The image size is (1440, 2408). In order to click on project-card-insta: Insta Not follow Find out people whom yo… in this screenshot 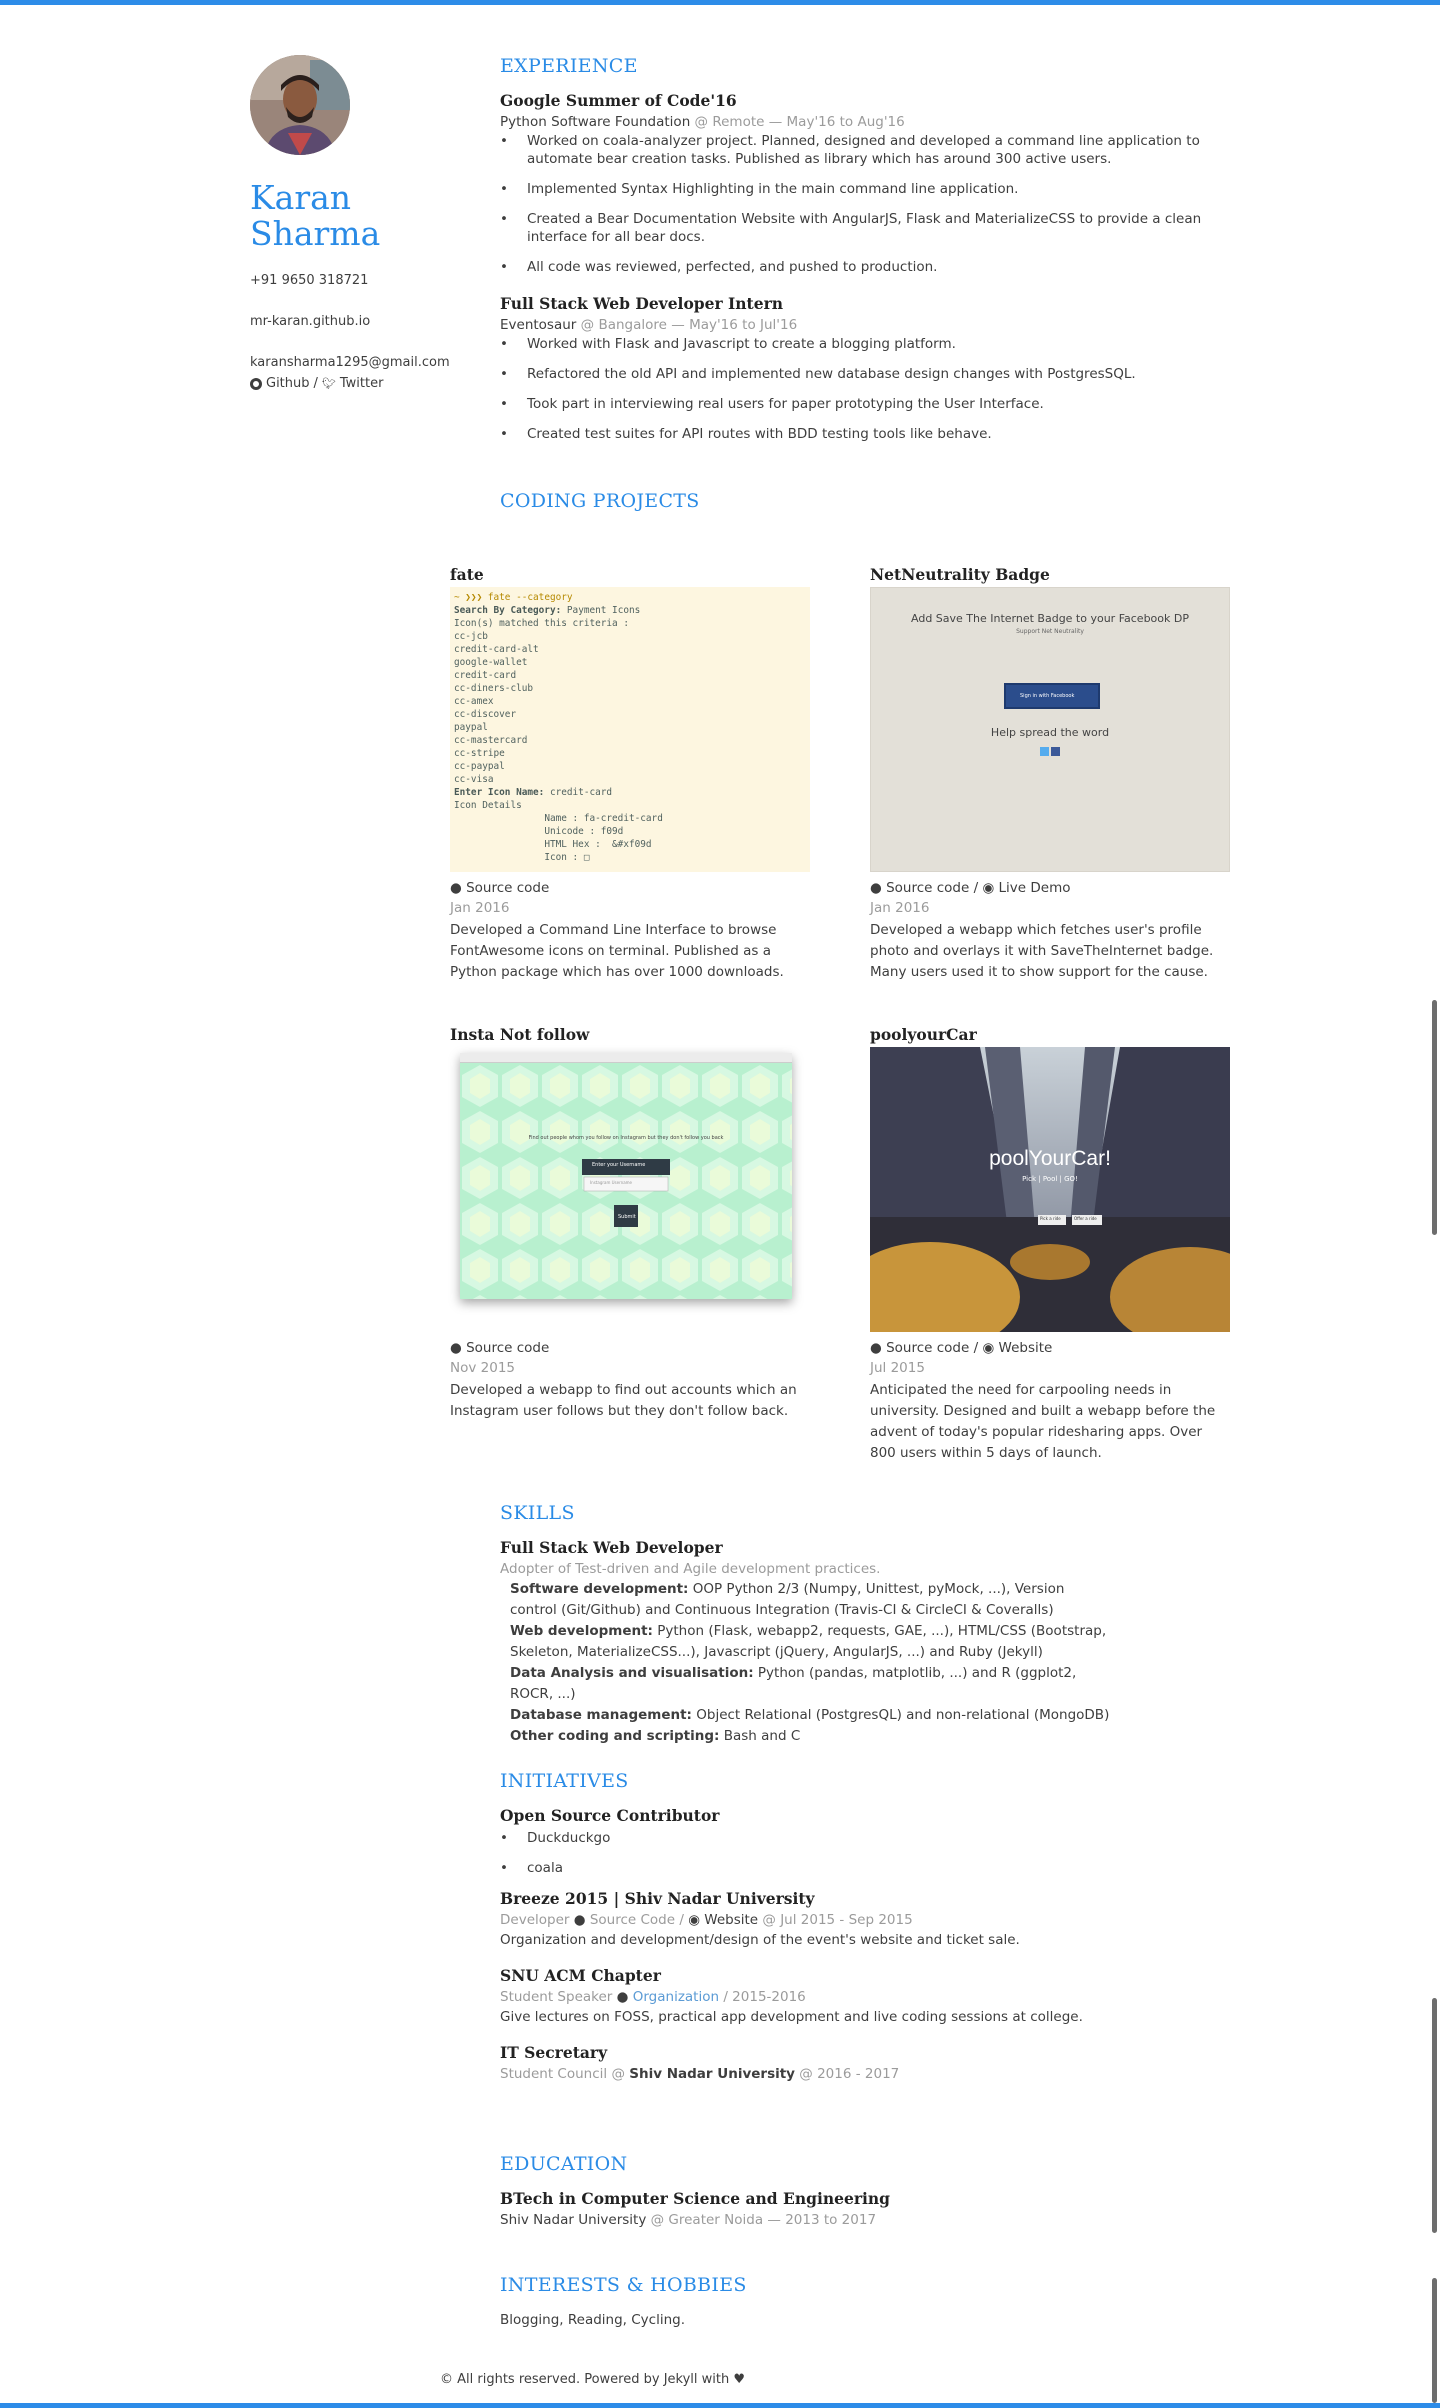, I will do `click(630, 1223)`.